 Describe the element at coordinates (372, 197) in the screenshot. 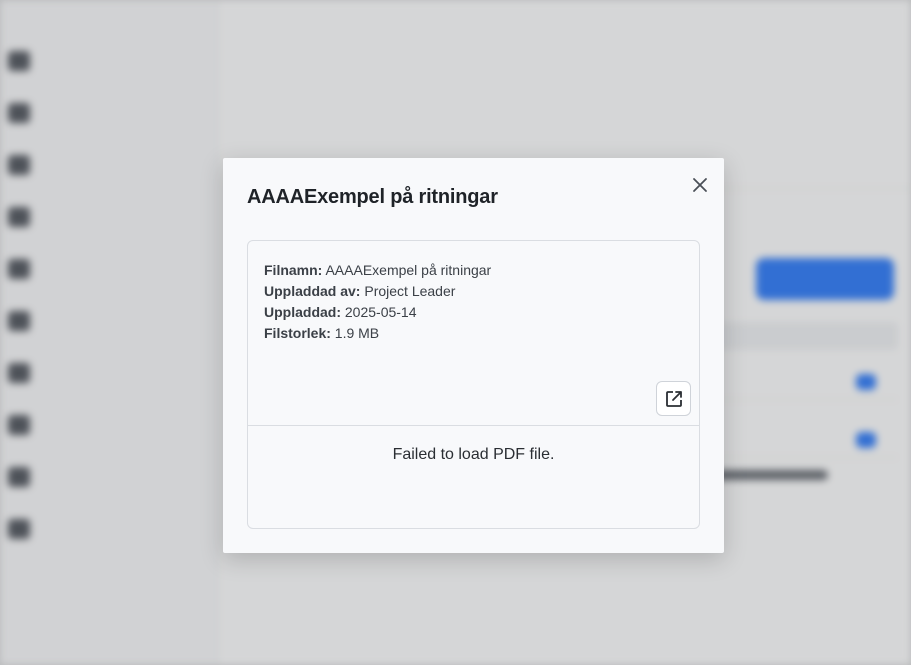

I see `dialog-title: AAAAExempel på ritningar` at that location.